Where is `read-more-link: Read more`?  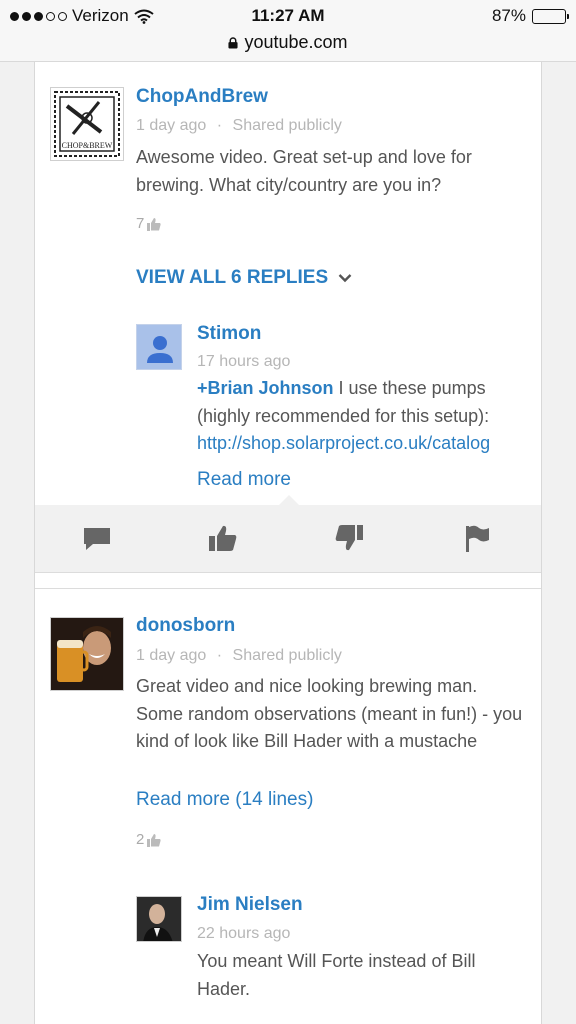
read-more-link: Read more is located at coordinates (244, 480).